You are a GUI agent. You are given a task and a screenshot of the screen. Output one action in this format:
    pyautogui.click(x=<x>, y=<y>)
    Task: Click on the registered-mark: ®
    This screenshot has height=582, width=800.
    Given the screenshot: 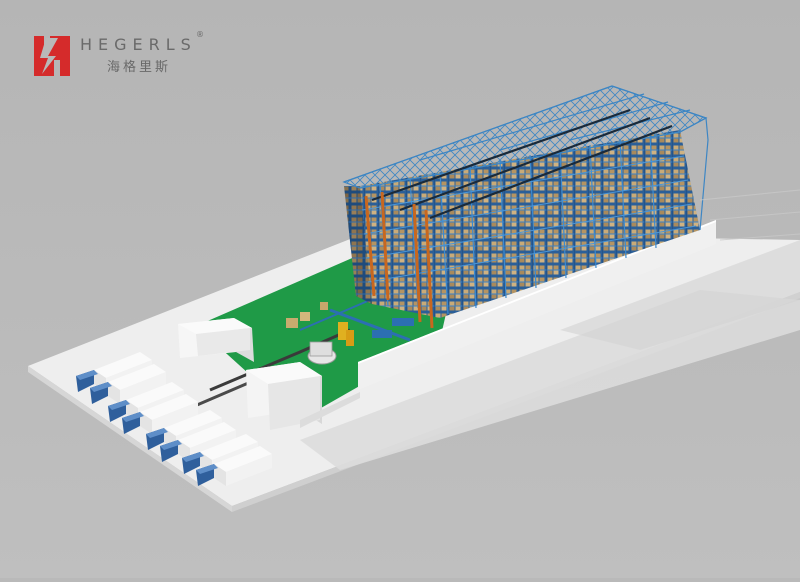 What is the action you would take?
    pyautogui.click(x=200, y=34)
    